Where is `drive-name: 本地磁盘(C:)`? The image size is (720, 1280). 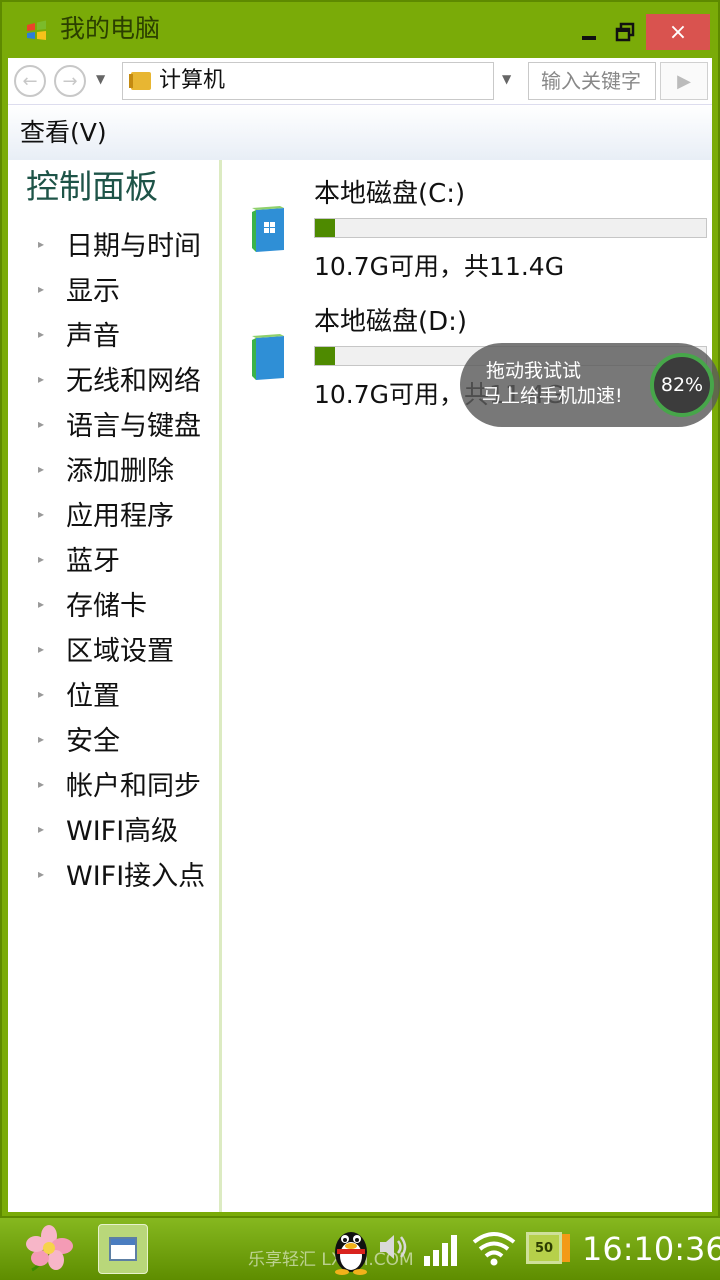
drive-name: 本地磁盘(C:) is located at coordinates (390, 194).